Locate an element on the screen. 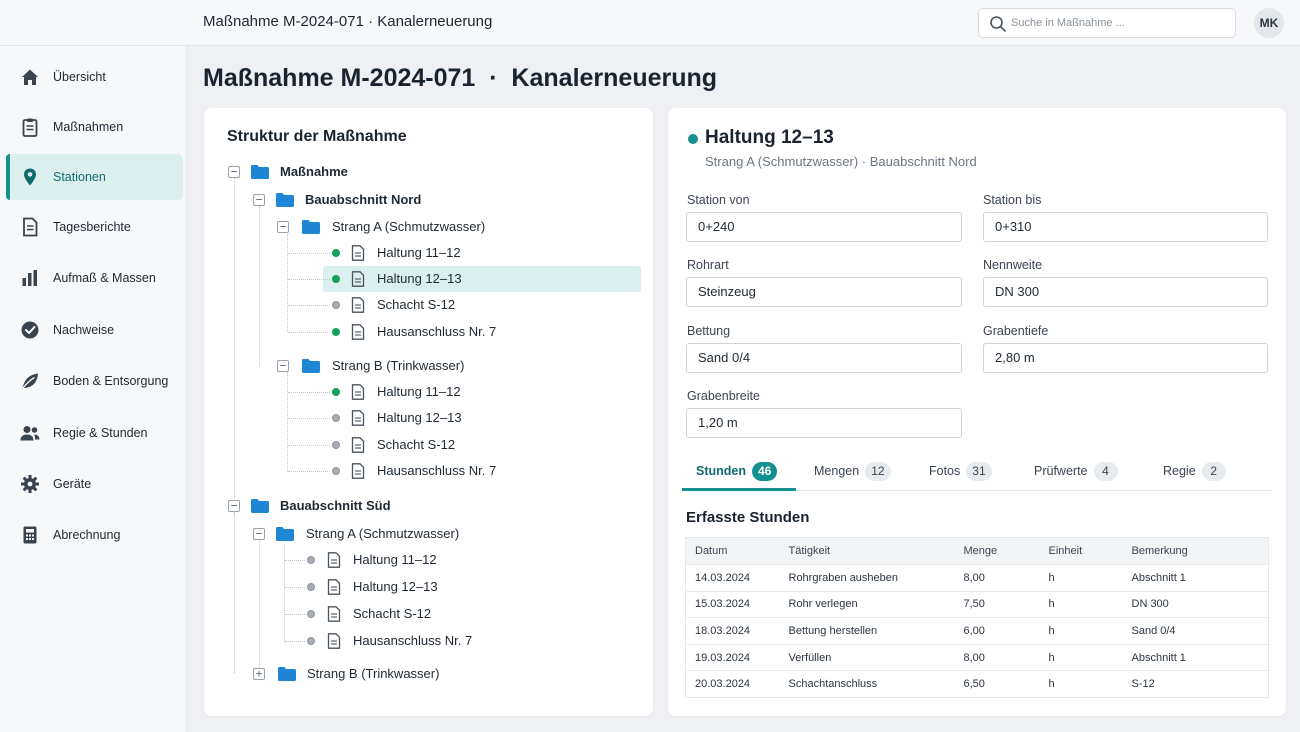 The image size is (1300, 732). tab-mengen: Mengen 12 is located at coordinates (852, 477).